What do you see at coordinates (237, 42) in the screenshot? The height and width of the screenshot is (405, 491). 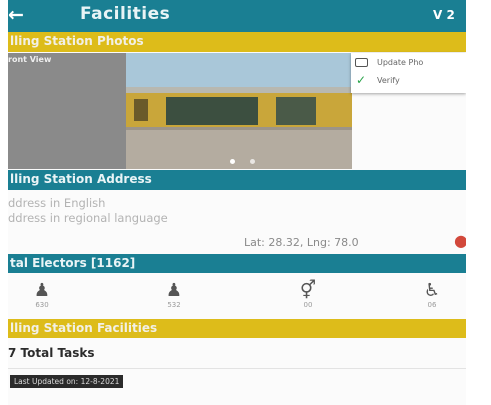 I see `photos-section-header: lling Station Photos` at bounding box center [237, 42].